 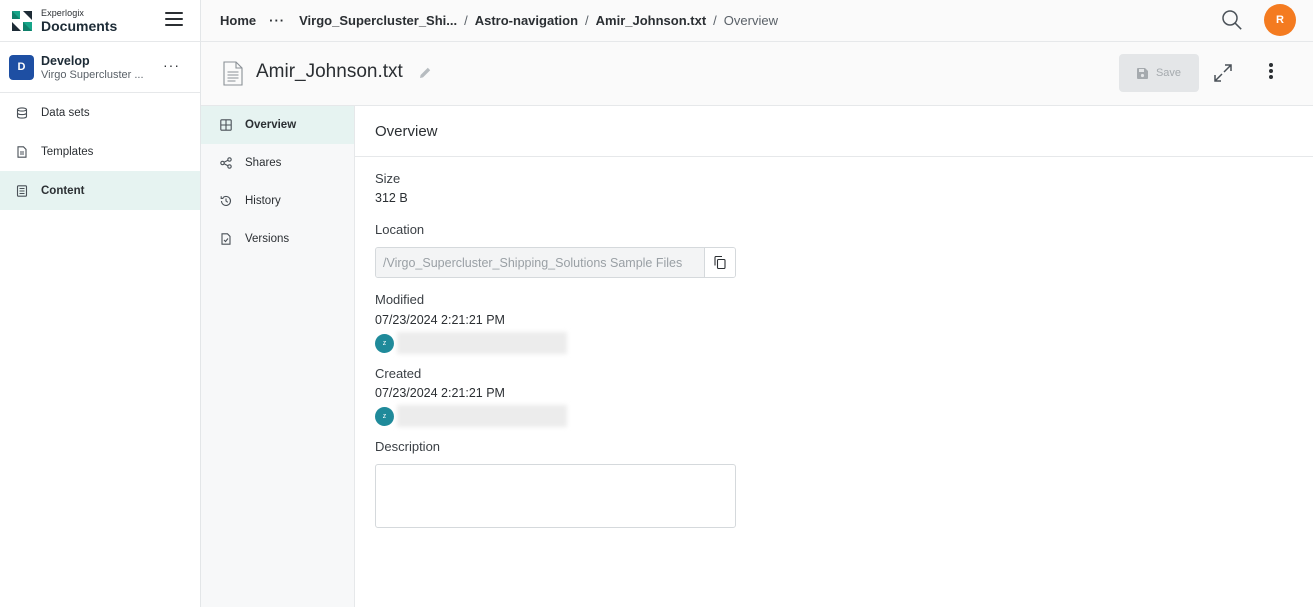 What do you see at coordinates (171, 65) in the screenshot?
I see `workspace-more-icon: ···` at bounding box center [171, 65].